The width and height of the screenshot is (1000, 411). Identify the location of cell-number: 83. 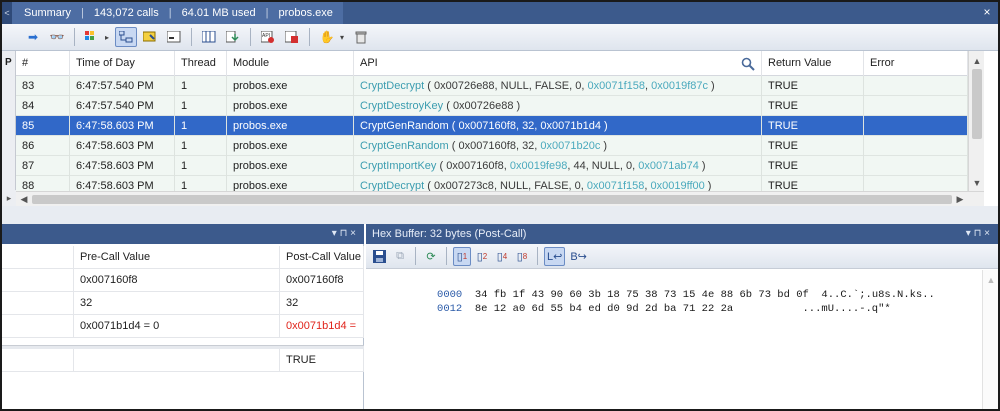
(43, 86).